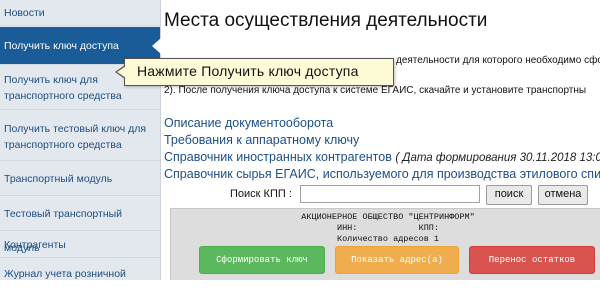  Describe the element at coordinates (429, 228) in the screenshot. I see `kpp-label: КПП:` at that location.